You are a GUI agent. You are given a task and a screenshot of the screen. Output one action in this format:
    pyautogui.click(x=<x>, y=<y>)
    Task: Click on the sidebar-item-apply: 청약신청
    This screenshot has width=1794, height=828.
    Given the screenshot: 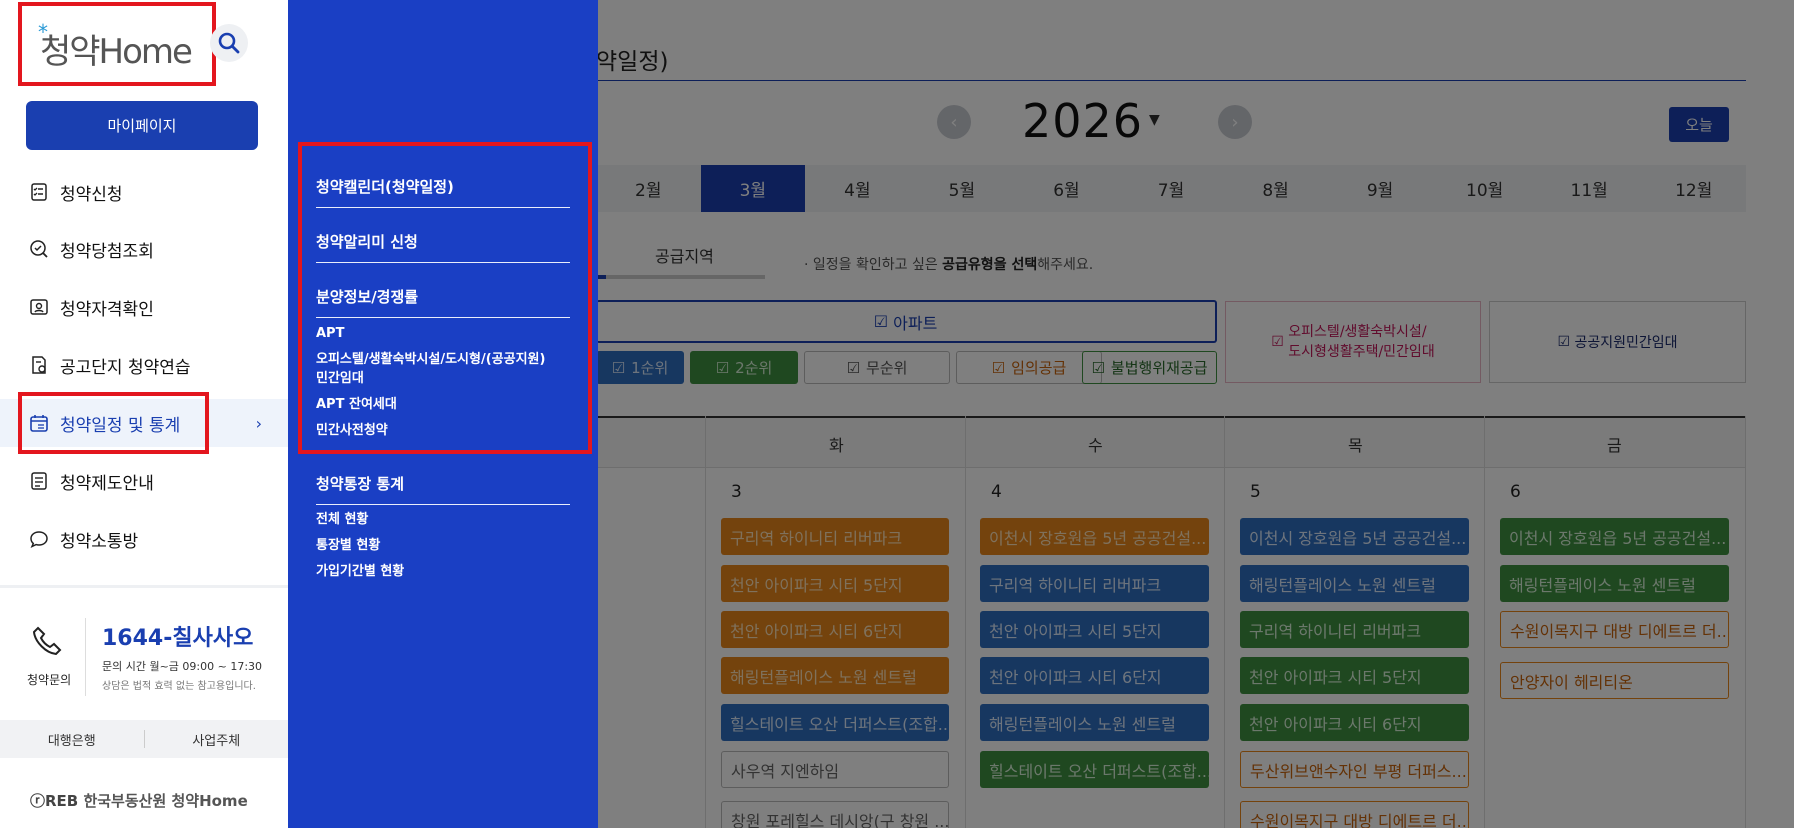 What is the action you would take?
    pyautogui.click(x=144, y=192)
    